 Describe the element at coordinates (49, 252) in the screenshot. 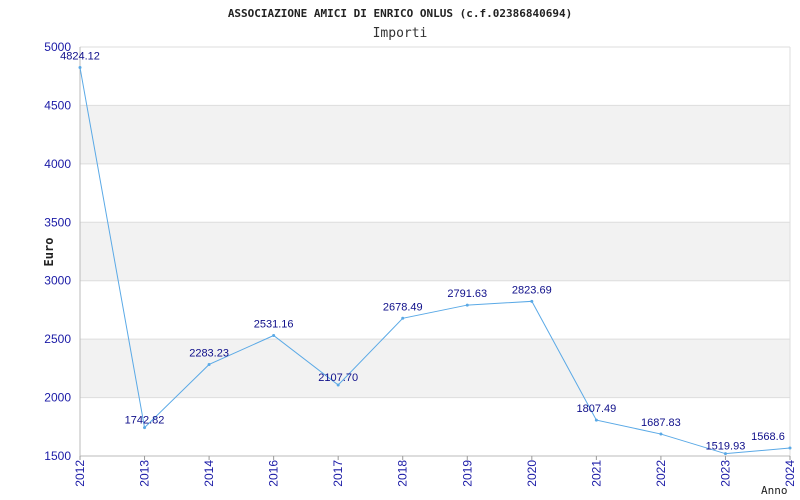

I see `y-axis-label: Euro` at that location.